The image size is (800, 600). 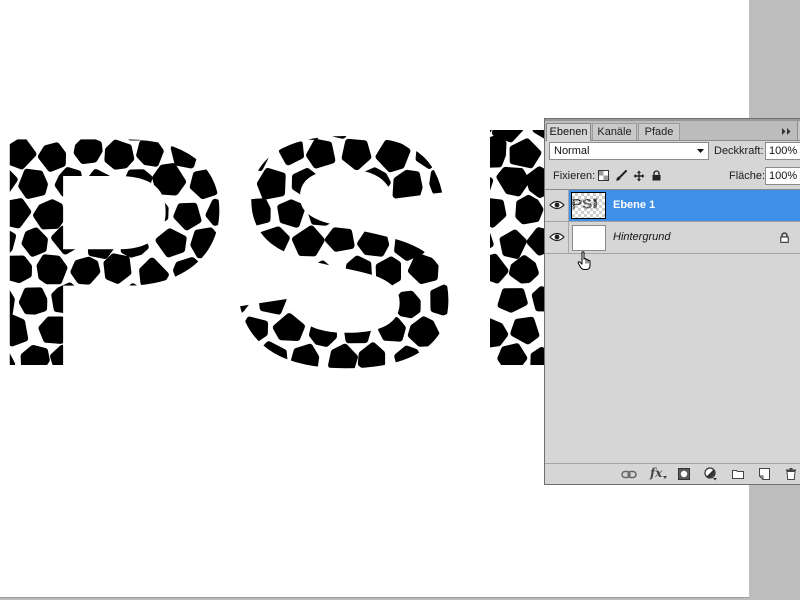 What do you see at coordinates (782, 176) in the screenshot?
I see `fill-input: 100%` at bounding box center [782, 176].